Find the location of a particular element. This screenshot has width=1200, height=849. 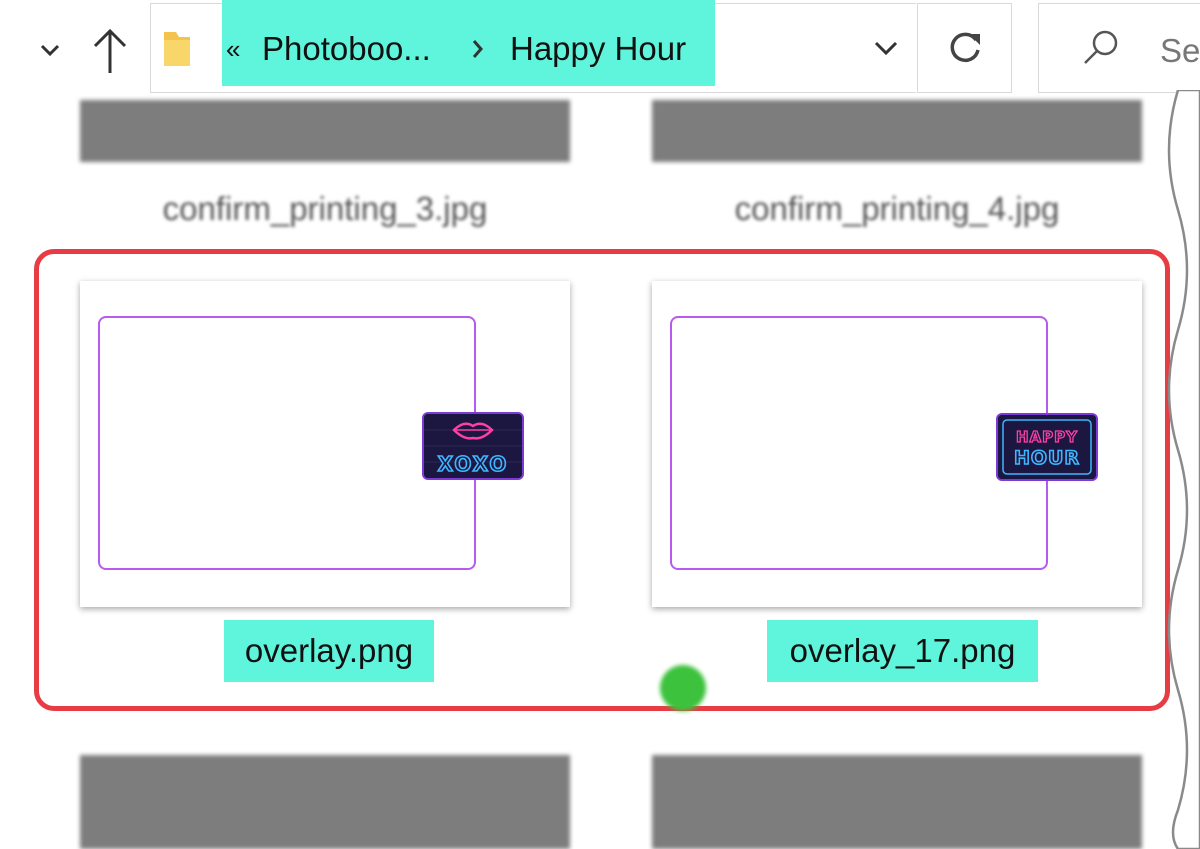

xoxo-text: XOXO is located at coordinates (473, 464).